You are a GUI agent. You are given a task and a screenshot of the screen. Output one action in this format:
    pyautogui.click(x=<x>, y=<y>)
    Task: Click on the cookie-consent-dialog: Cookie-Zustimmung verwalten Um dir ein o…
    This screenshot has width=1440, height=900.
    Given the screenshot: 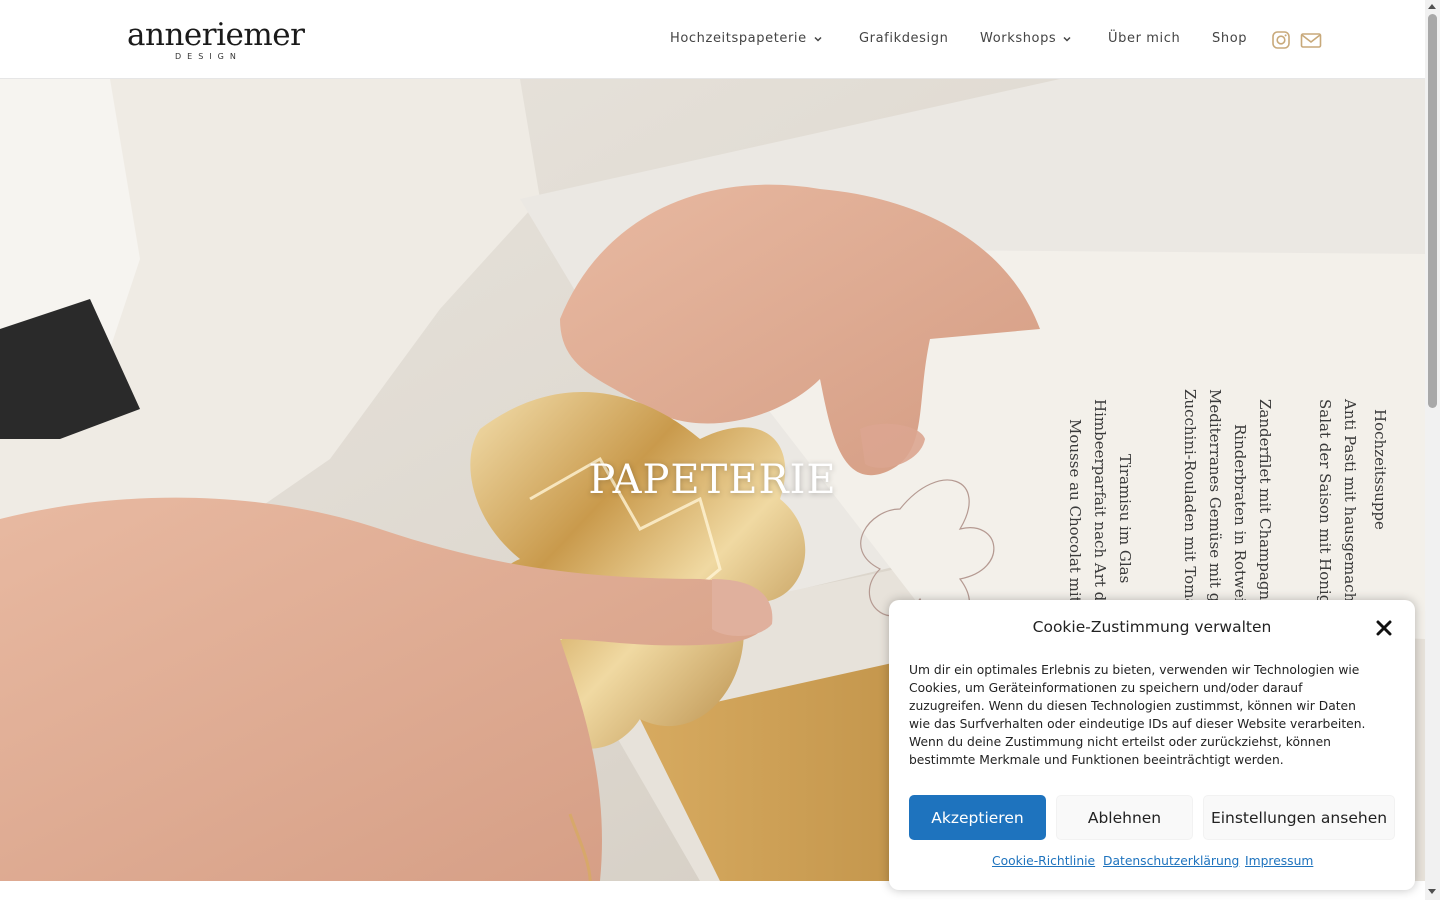 What is the action you would take?
    pyautogui.click(x=1152, y=745)
    